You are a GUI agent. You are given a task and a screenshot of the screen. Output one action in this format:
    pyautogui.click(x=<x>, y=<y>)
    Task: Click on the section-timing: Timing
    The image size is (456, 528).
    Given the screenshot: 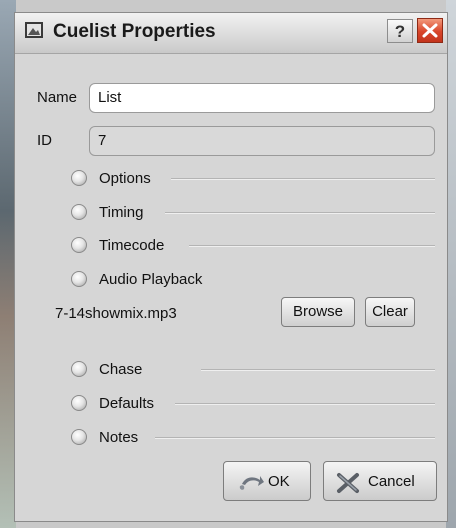 What is the action you would take?
    pyautogui.click(x=253, y=213)
    